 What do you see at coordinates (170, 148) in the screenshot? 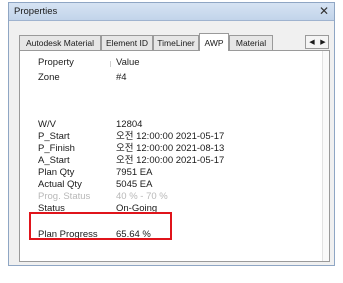
I see `row-value: 오전 12:00:00 2021-08-13` at bounding box center [170, 148].